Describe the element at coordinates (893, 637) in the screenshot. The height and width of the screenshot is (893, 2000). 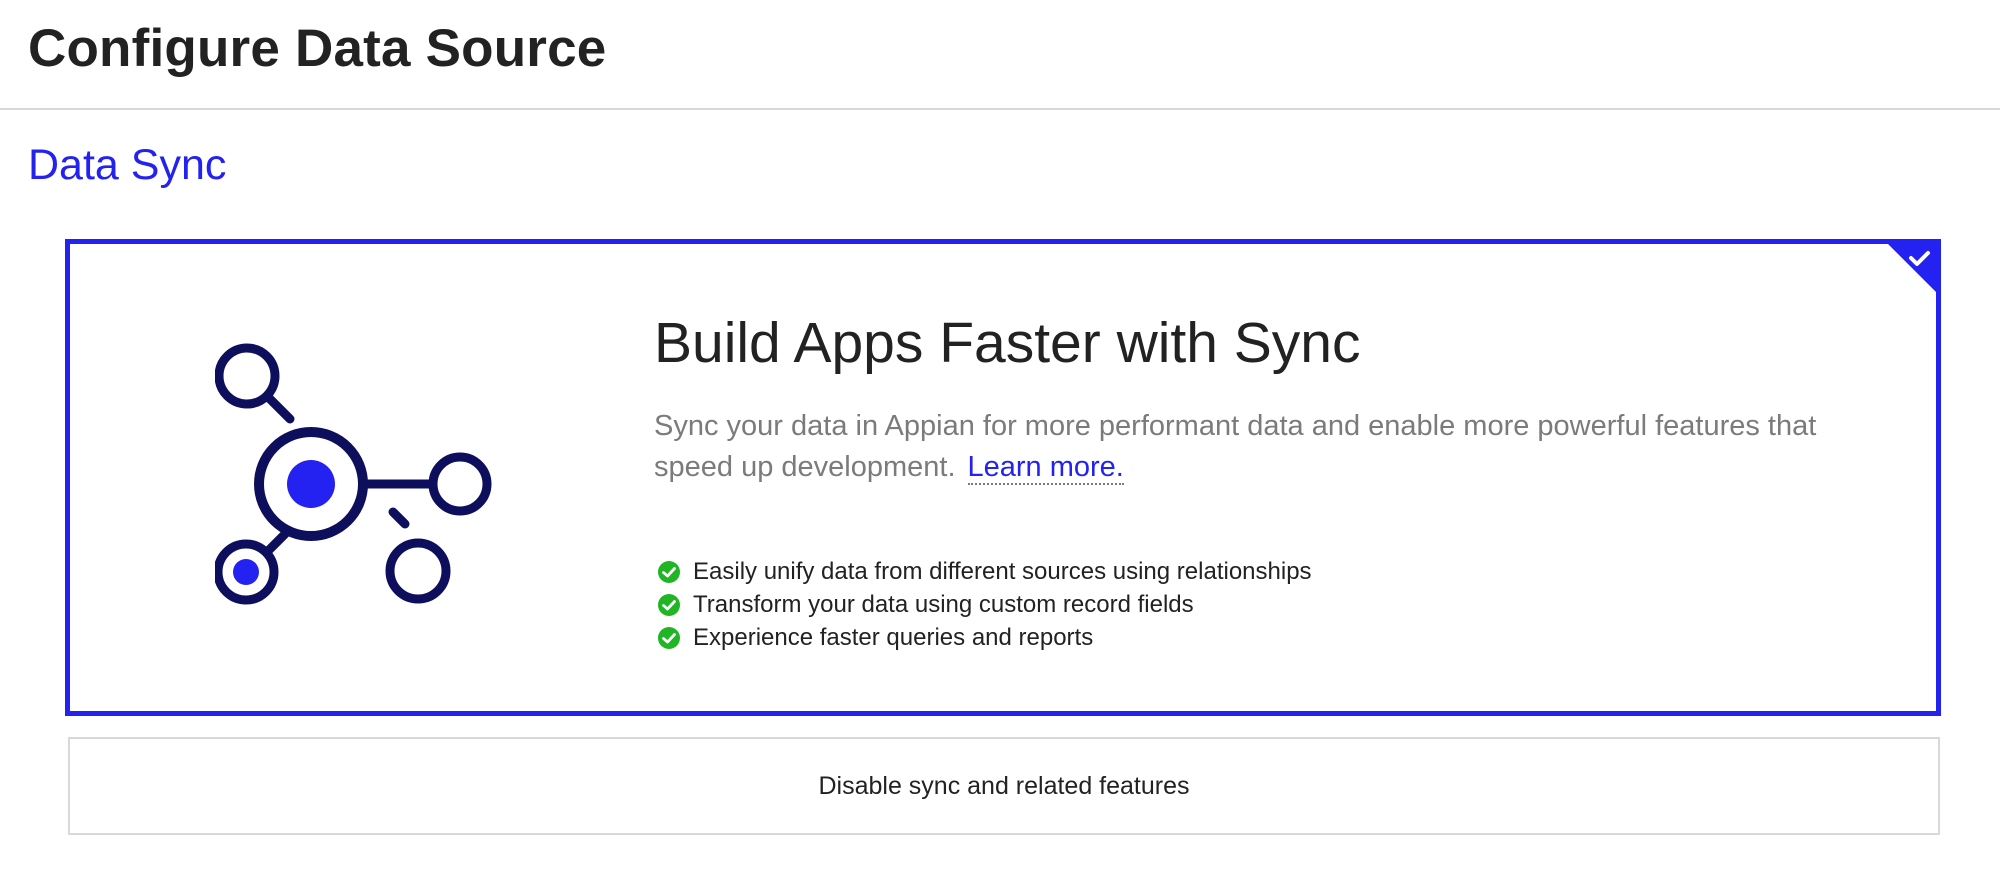
I see `feature-label: Experience faster queries and reports` at that location.